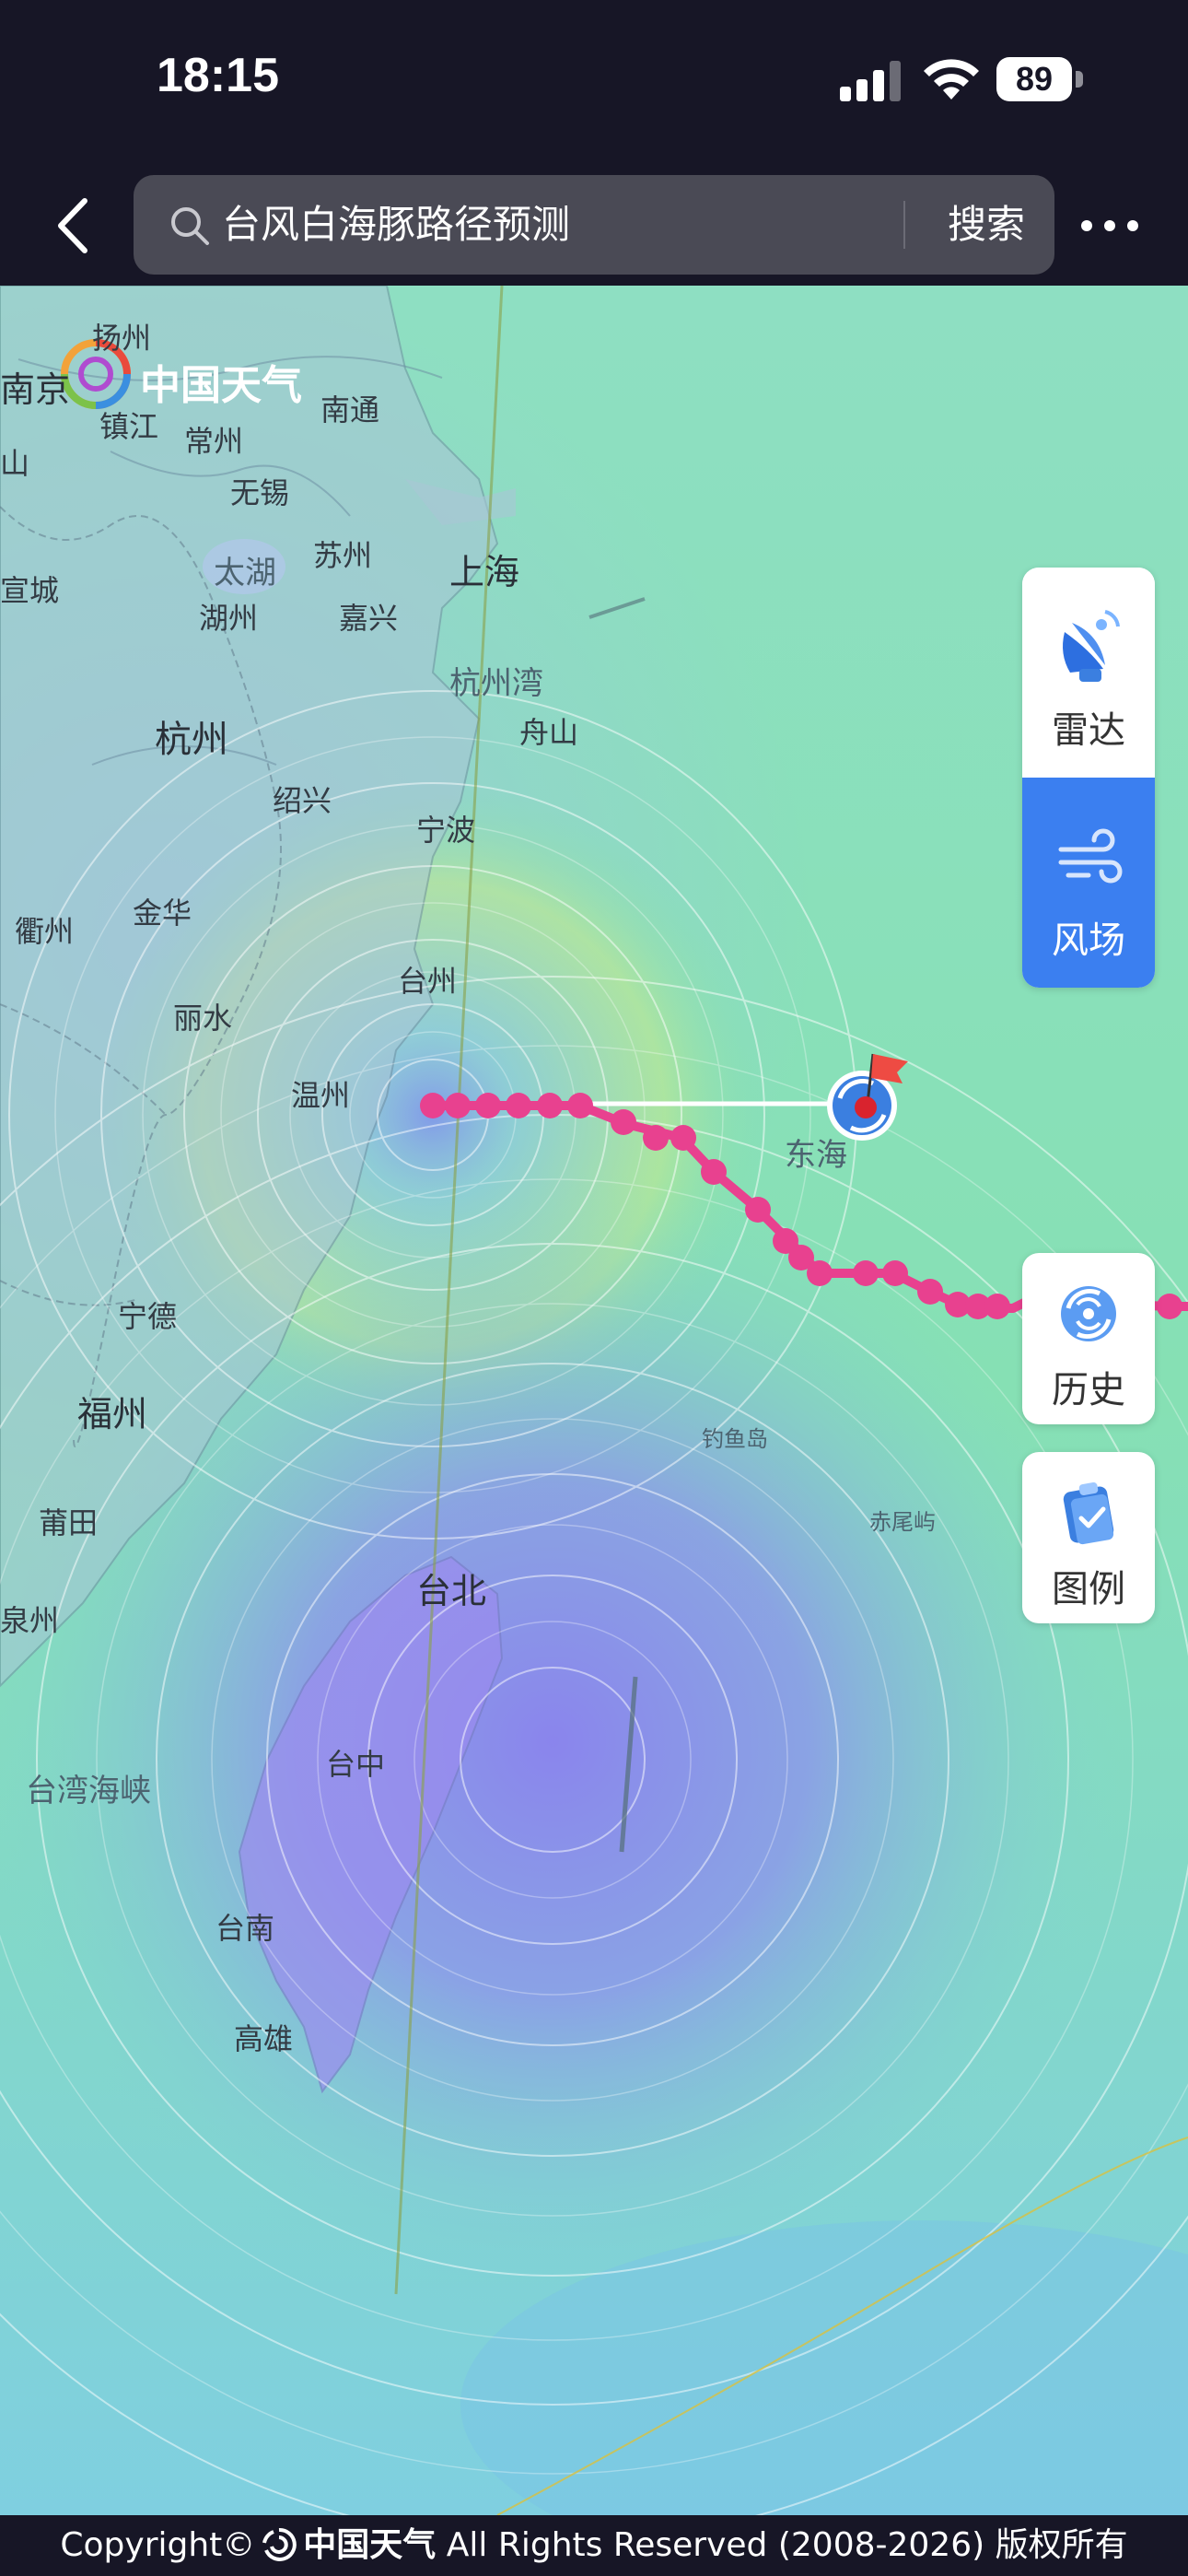  I want to click on search-icon, so click(190, 226).